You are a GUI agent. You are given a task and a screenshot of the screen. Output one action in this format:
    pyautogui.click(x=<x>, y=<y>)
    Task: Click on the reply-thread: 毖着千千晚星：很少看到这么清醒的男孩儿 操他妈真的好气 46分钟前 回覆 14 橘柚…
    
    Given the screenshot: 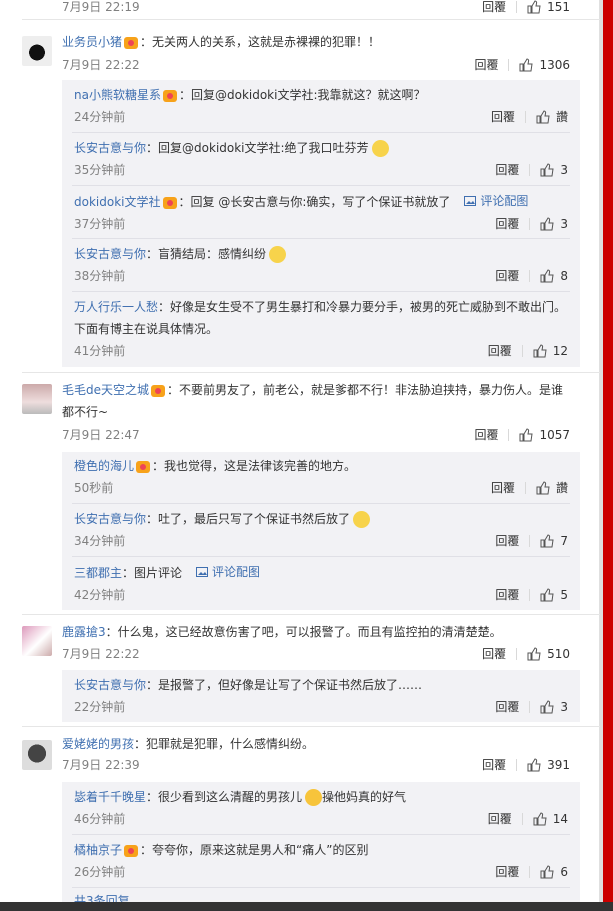 What is the action you would take?
    pyautogui.click(x=321, y=845)
    